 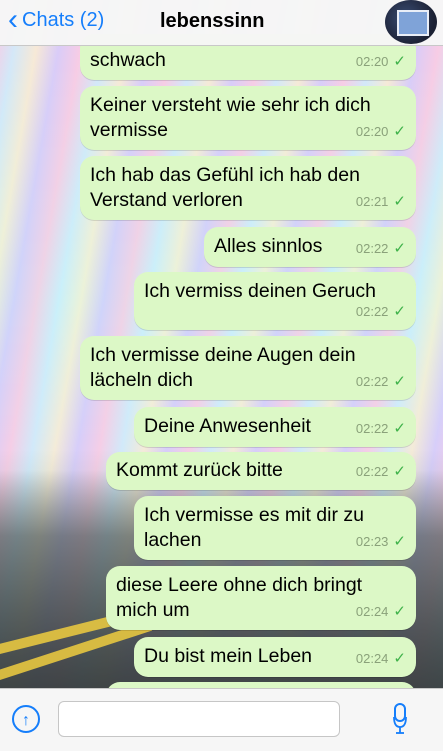 What do you see at coordinates (227, 426) in the screenshot?
I see `message-text: Deine Anwesenheit` at bounding box center [227, 426].